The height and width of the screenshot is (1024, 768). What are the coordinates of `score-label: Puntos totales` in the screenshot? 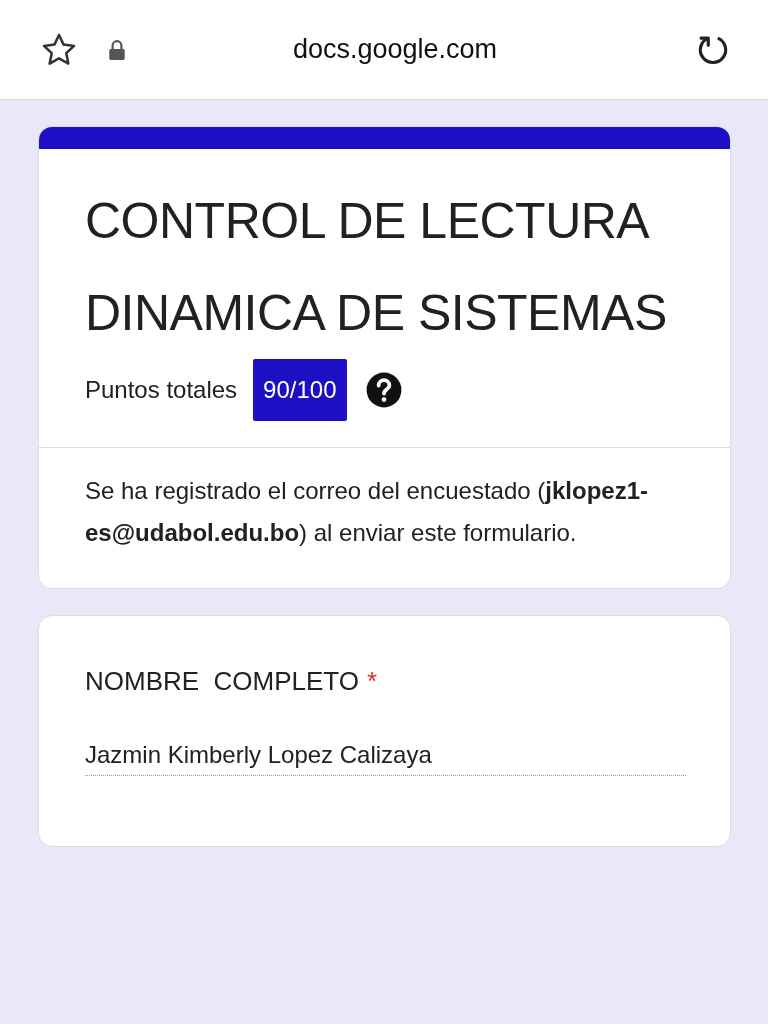 It's located at (161, 390).